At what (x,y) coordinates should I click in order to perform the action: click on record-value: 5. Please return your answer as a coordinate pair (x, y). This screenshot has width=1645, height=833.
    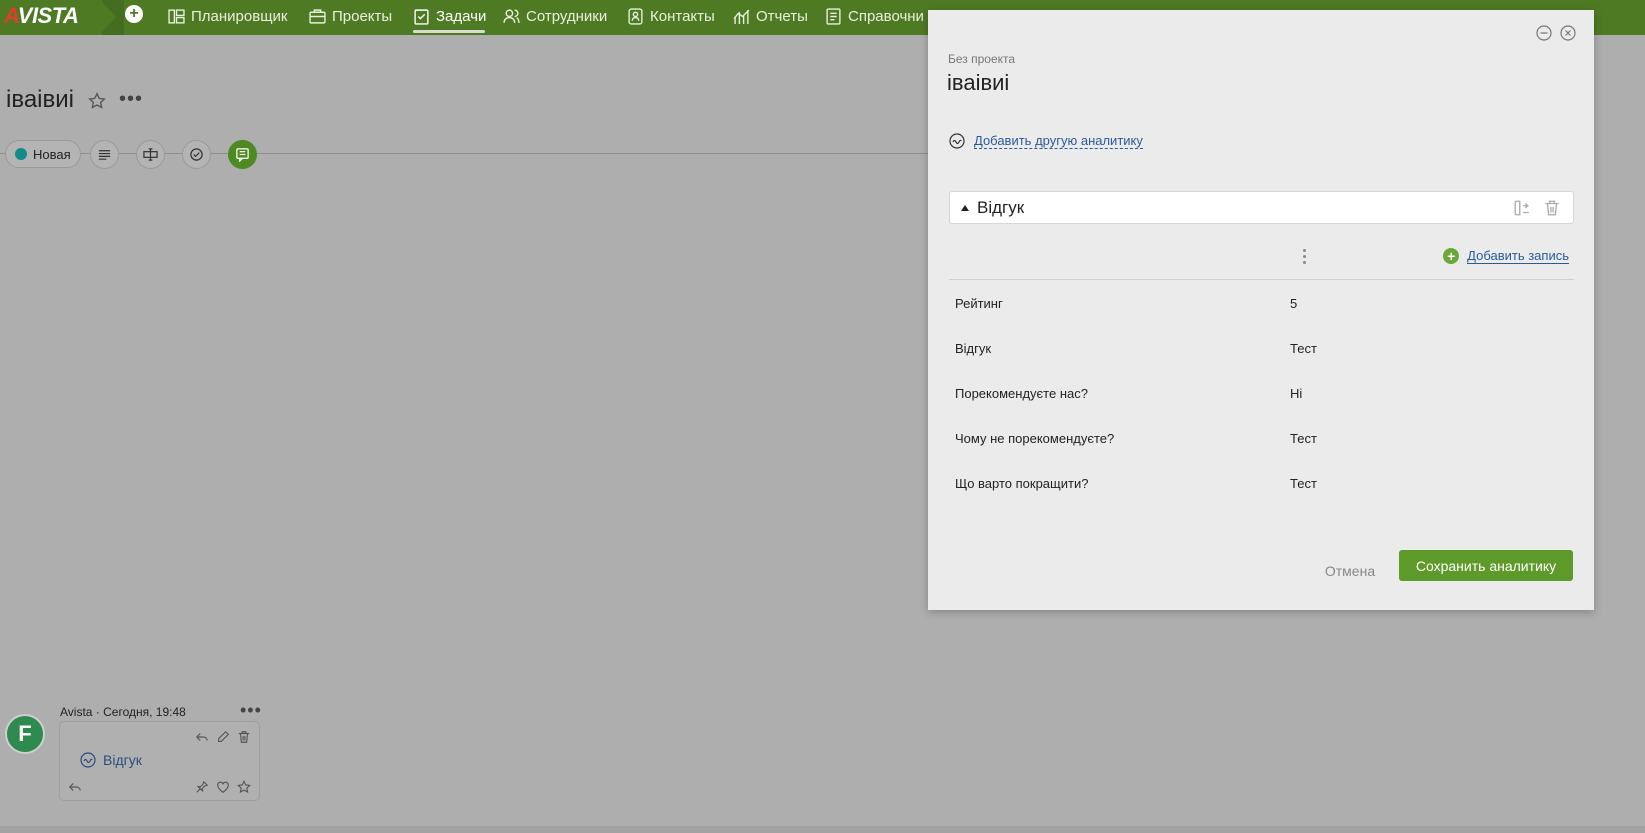
    Looking at the image, I should click on (1294, 303).